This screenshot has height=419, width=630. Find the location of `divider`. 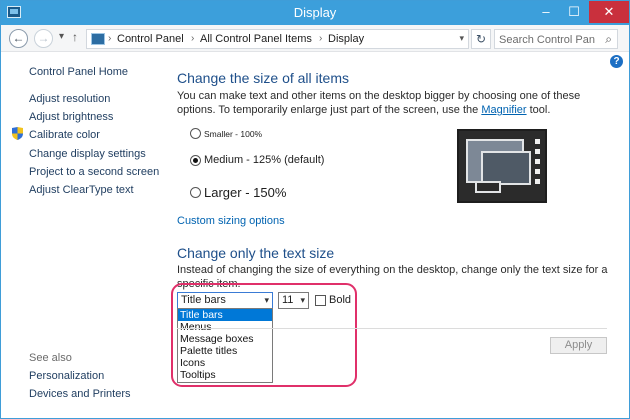

divider is located at coordinates (392, 328).